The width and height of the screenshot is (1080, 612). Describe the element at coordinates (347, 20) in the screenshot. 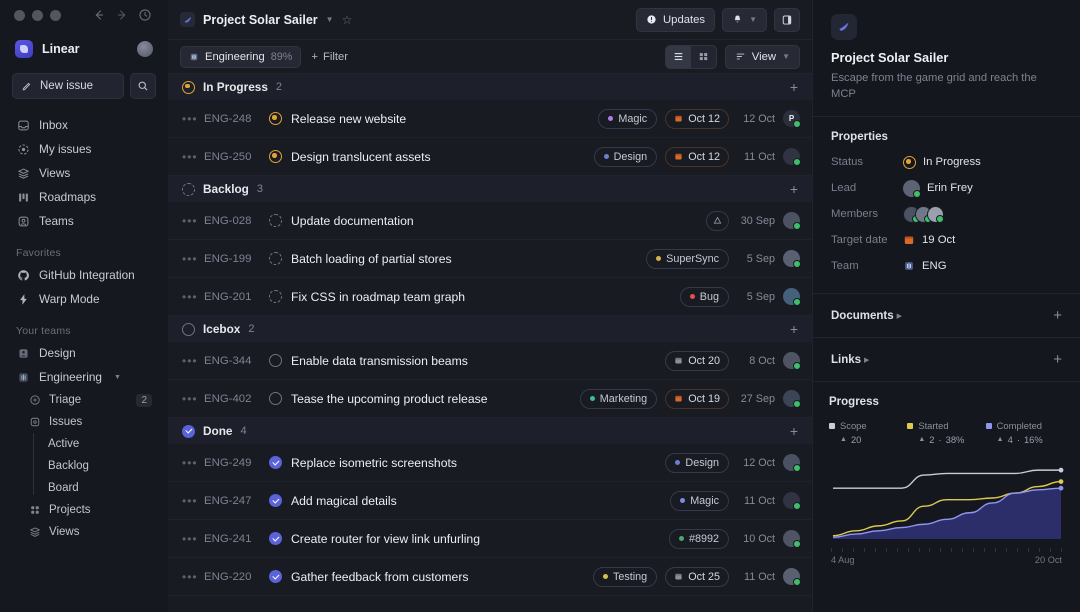

I see `star-icon: ☆` at that location.